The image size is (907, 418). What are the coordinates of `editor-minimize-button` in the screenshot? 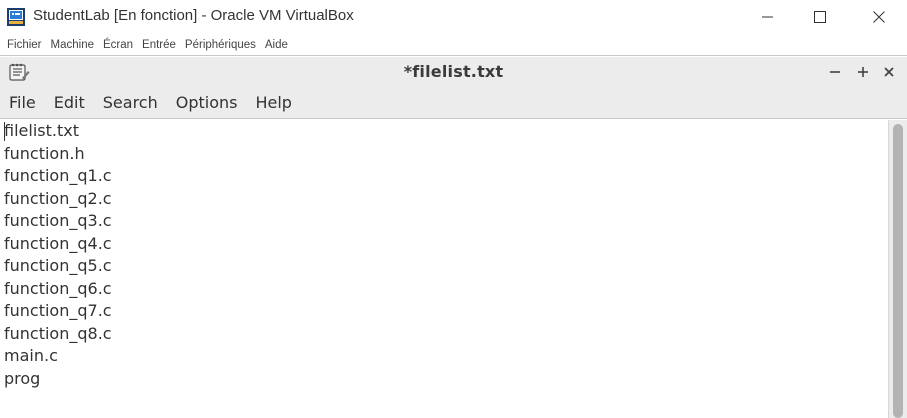 It's located at (835, 72).